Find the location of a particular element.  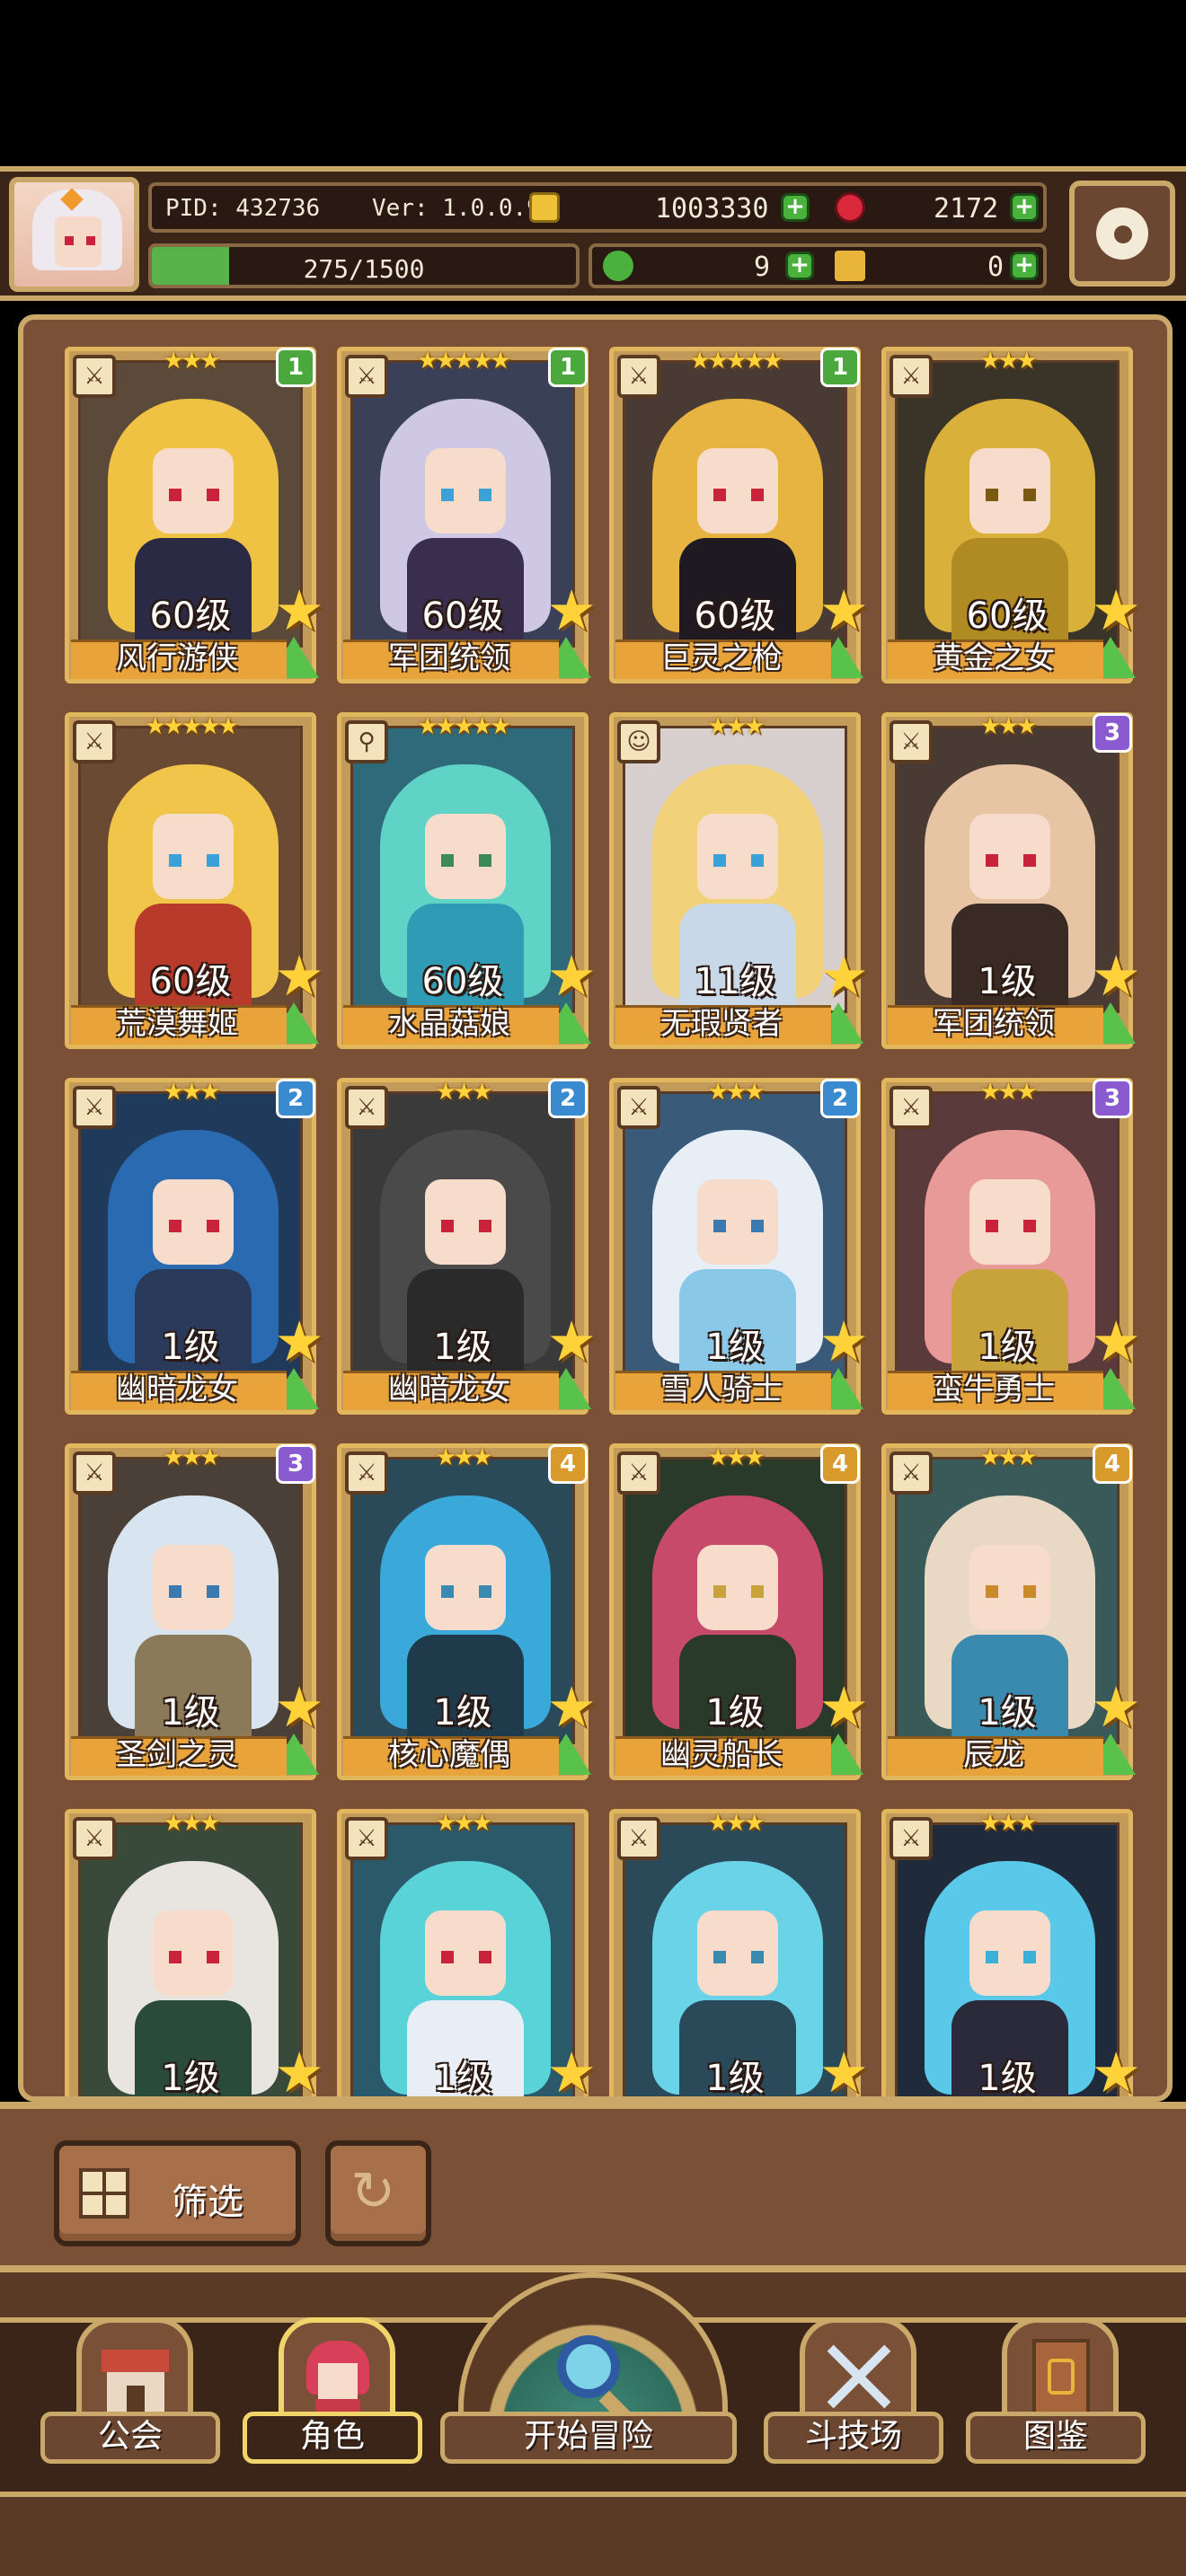

hero-card: ⚔ ★★★ 4 1级 ★ 幽灵船长 is located at coordinates (739, 1611).